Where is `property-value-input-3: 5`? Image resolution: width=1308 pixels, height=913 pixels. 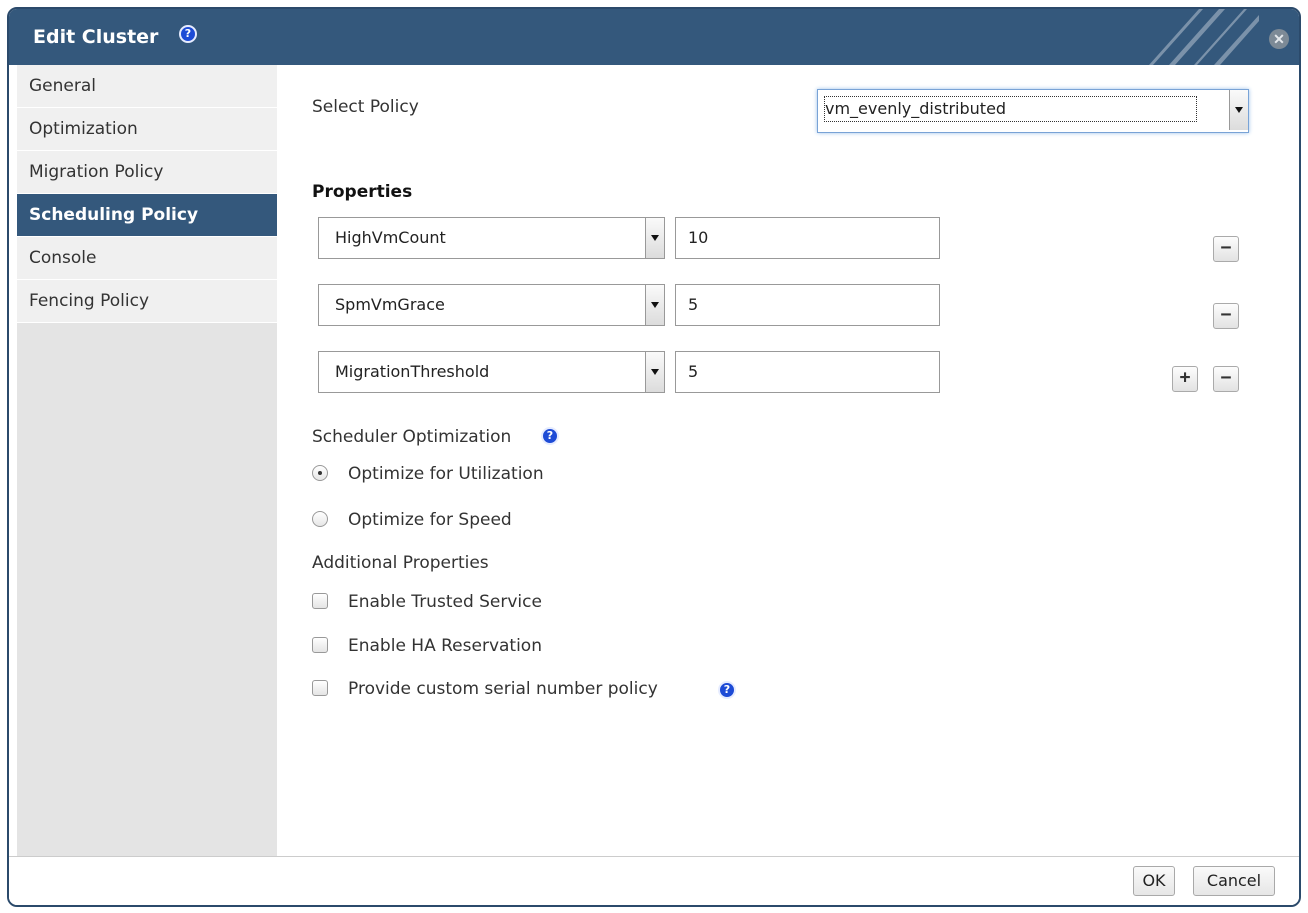
property-value-input-3: 5 is located at coordinates (807, 372).